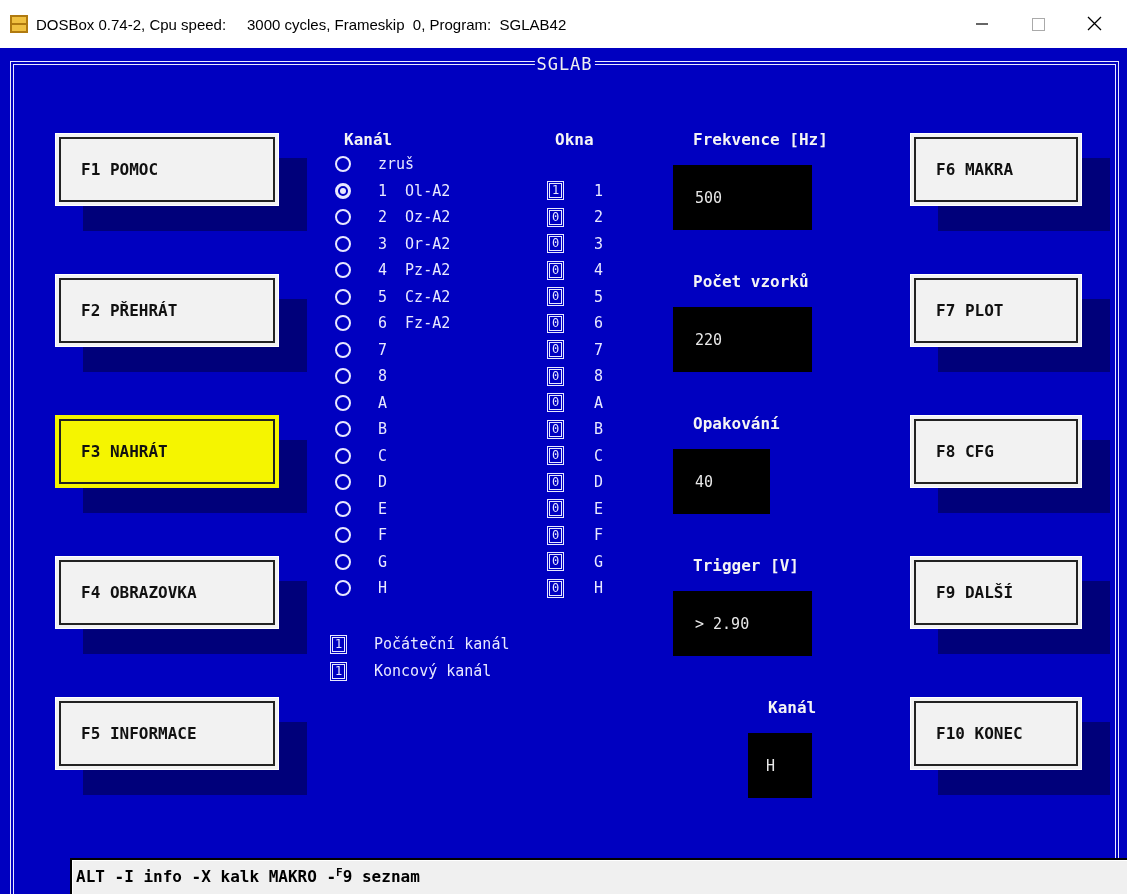 The height and width of the screenshot is (894, 1127). I want to click on channel-label: 3 Or-A2, so click(414, 243).